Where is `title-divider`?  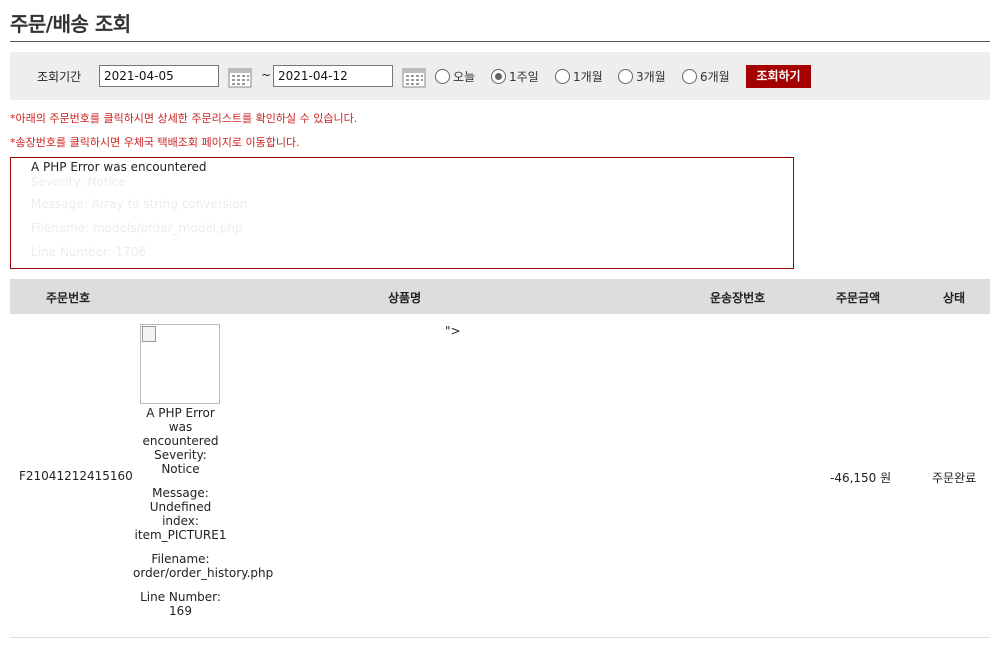 title-divider is located at coordinates (500, 41).